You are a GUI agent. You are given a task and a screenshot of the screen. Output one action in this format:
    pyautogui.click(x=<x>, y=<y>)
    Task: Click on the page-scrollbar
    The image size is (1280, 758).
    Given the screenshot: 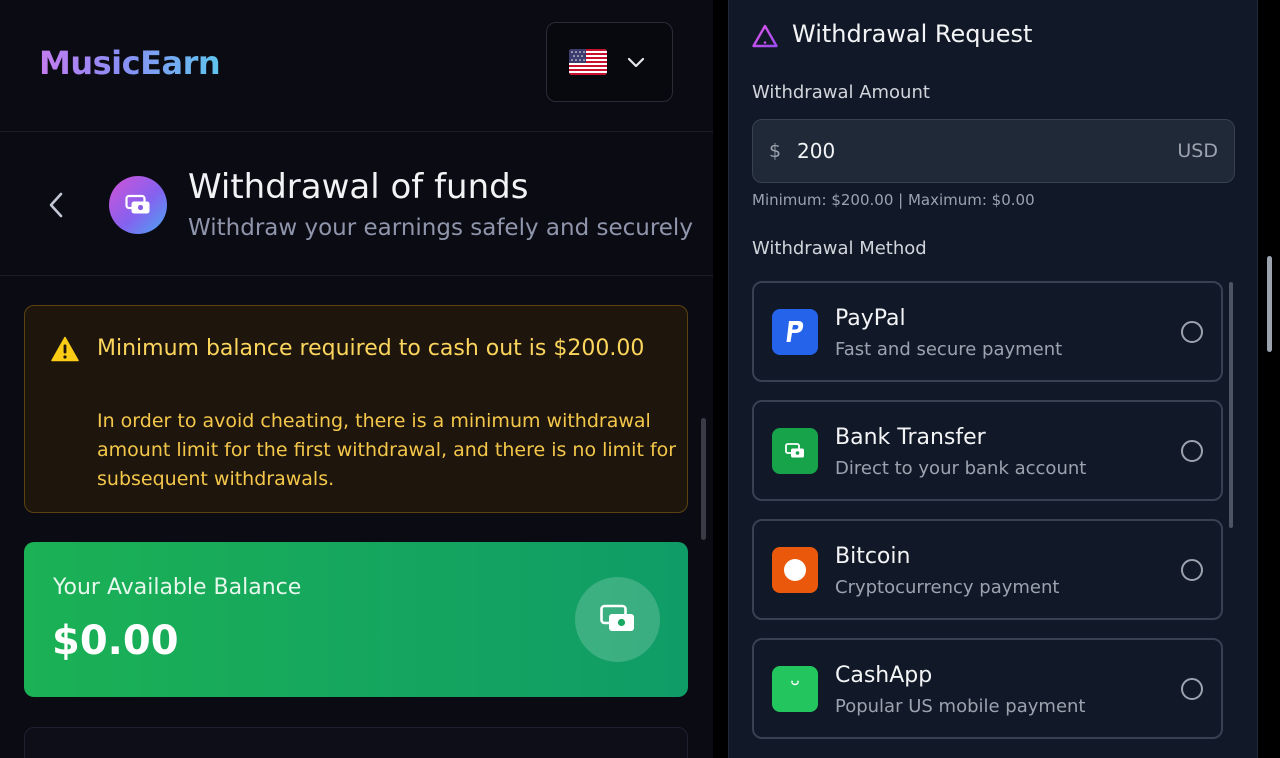 What is the action you would take?
    pyautogui.click(x=703, y=479)
    